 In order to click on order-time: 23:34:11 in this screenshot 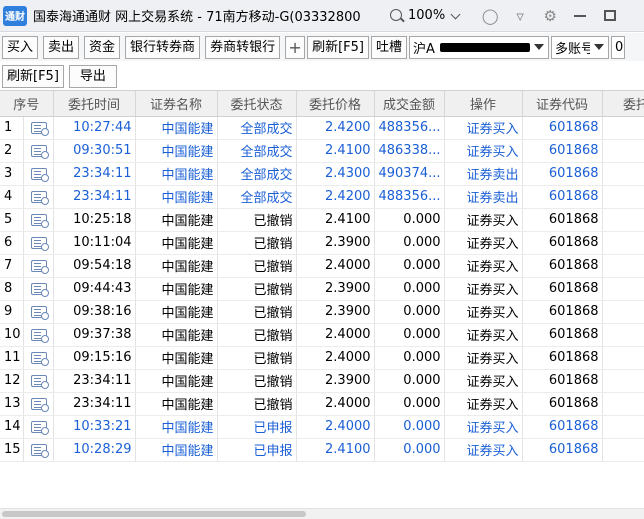, I will do `click(94, 404)`.